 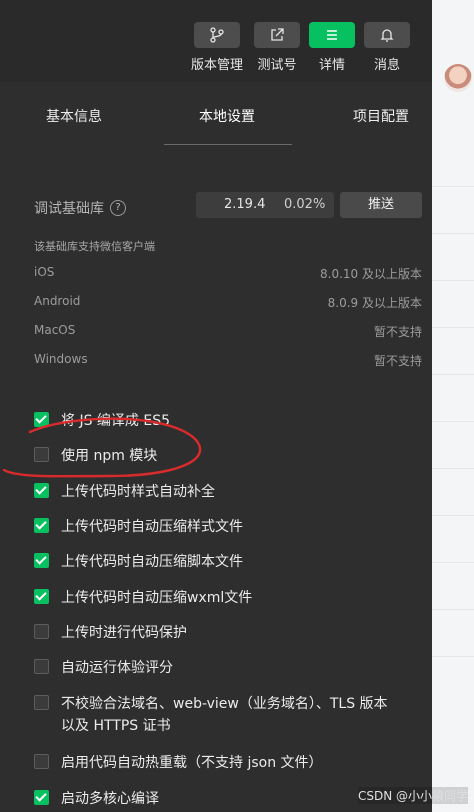 What do you see at coordinates (381, 116) in the screenshot?
I see `tab-project-config: 项目配置` at bounding box center [381, 116].